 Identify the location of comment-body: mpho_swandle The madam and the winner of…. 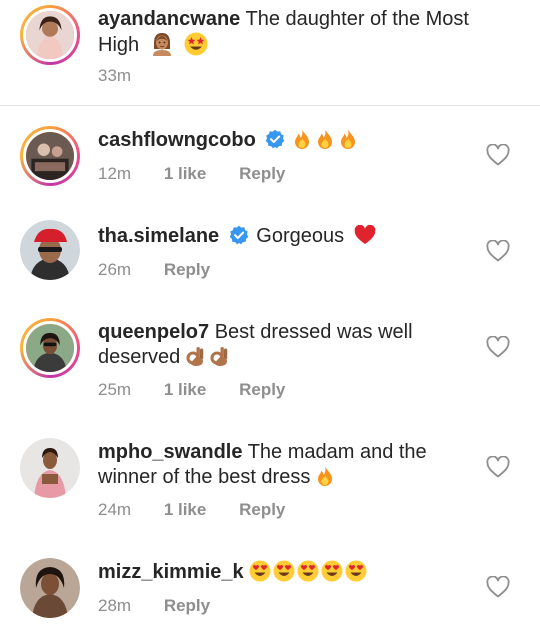
(288, 465).